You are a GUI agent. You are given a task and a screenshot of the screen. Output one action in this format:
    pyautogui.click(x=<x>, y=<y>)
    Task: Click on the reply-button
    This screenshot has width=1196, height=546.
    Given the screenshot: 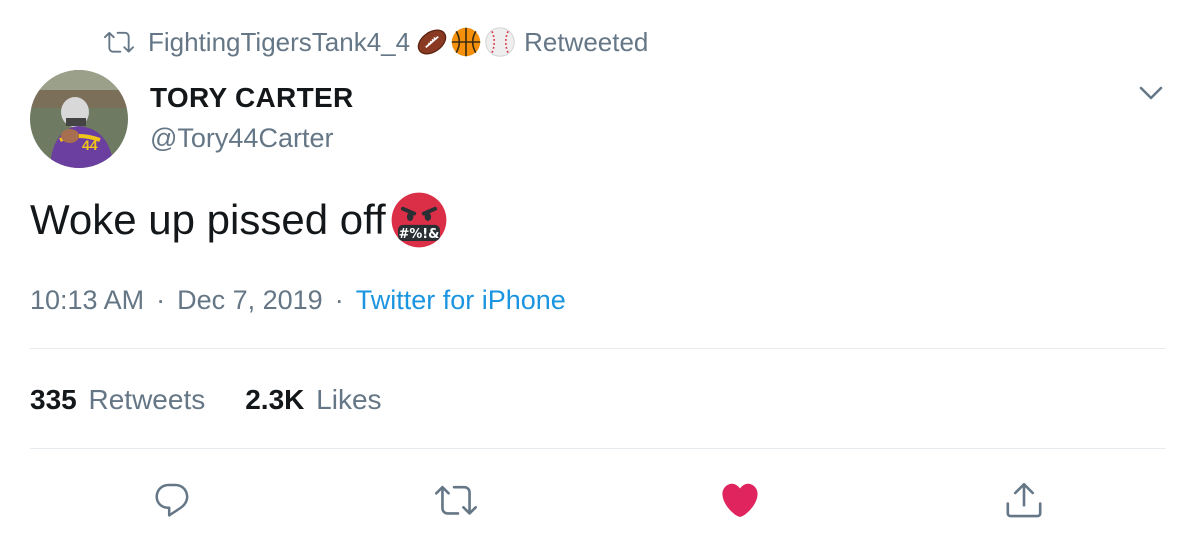 What is the action you would take?
    pyautogui.click(x=172, y=500)
    